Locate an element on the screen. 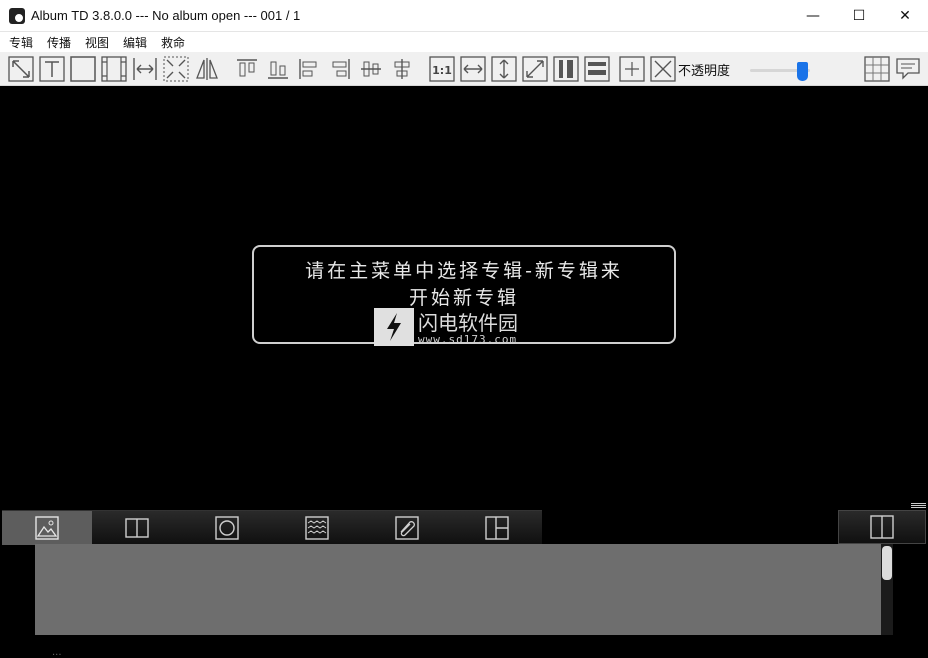 The width and height of the screenshot is (928, 658). vertical-columns-icon is located at coordinates (566, 69).